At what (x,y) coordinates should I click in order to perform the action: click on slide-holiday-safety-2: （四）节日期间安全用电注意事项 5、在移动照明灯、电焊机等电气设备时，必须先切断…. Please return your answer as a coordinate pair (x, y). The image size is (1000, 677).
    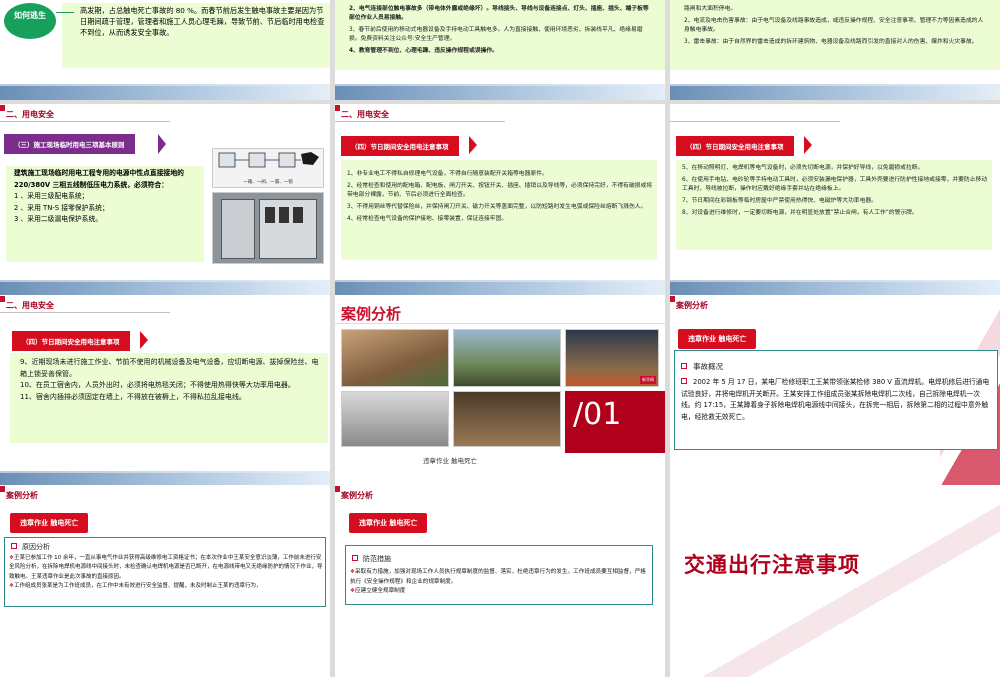
    Looking at the image, I should click on (835, 200).